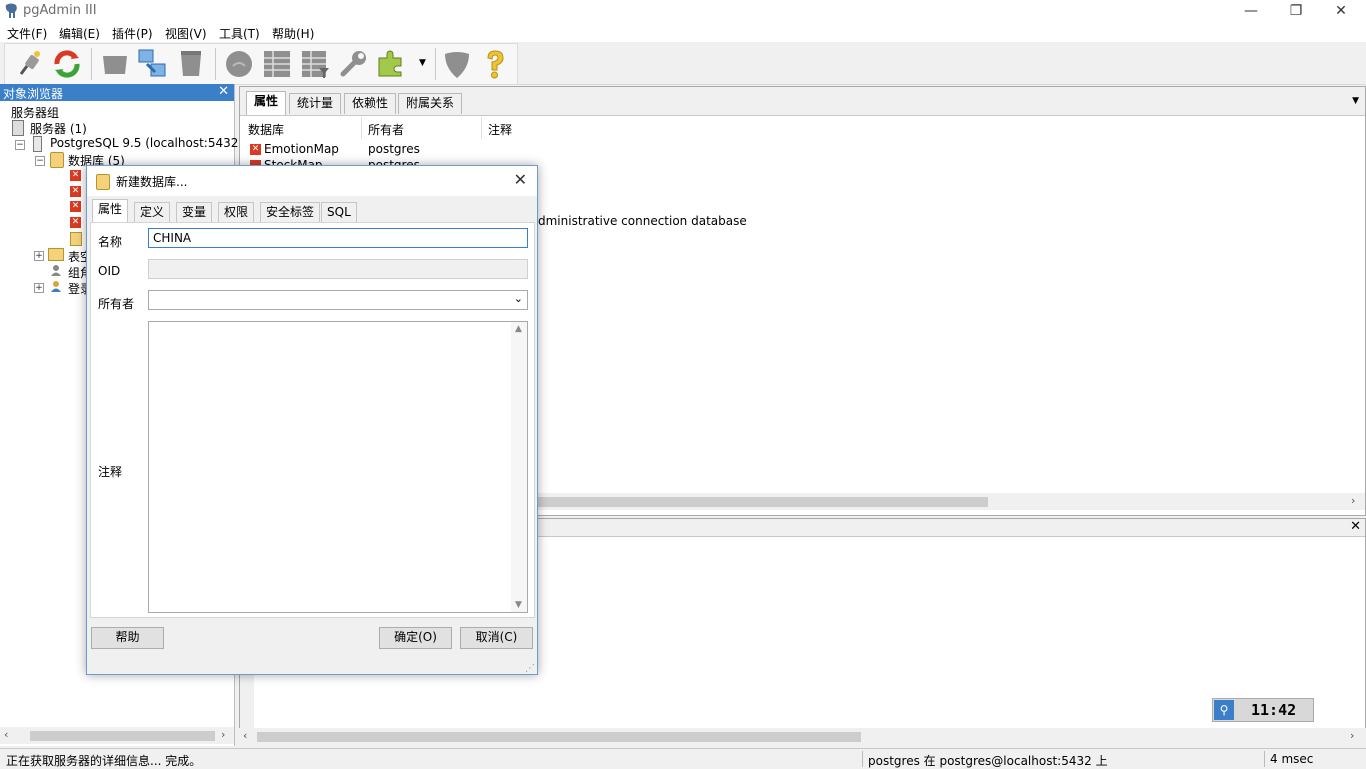  Describe the element at coordinates (127, 638) in the screenshot. I see `help-button: 帮助` at that location.